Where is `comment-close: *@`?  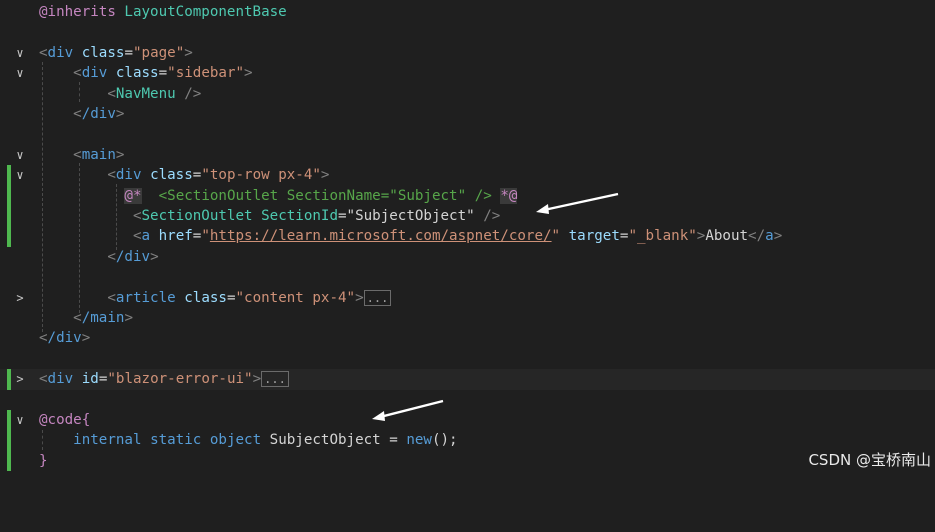
comment-close: *@ is located at coordinates (509, 195).